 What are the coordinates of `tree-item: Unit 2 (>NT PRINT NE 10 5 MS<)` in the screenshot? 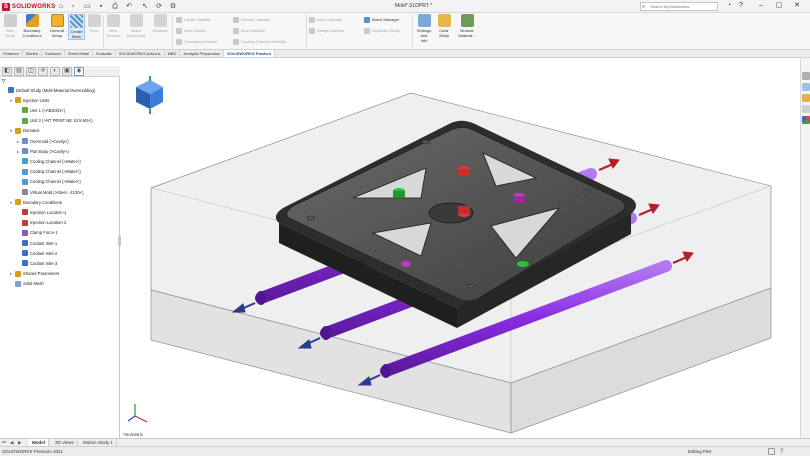 It's located at (54, 121).